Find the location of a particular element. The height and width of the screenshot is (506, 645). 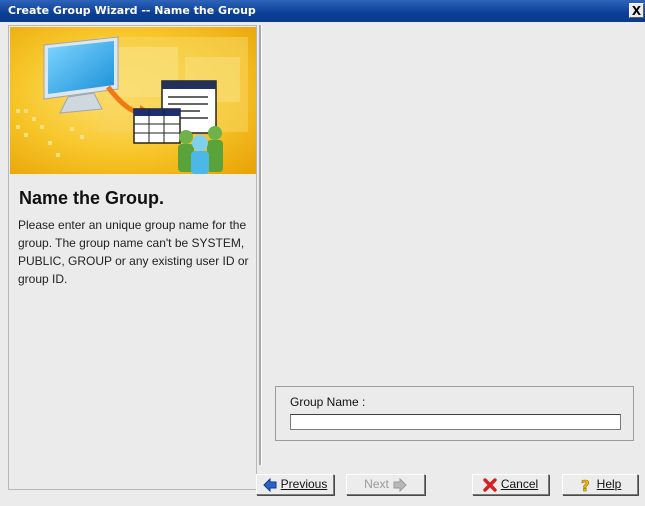

cancel-button: Cancel is located at coordinates (510, 484).